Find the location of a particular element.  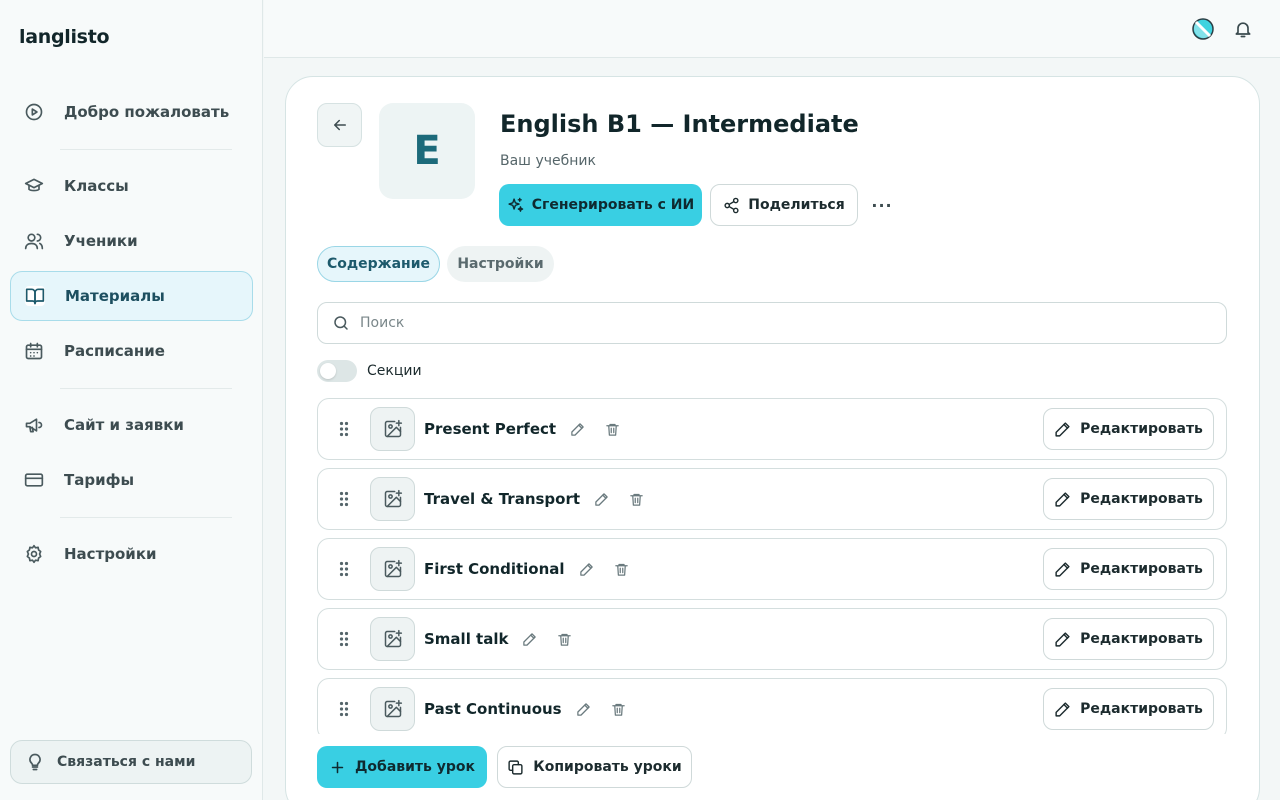

app-logo: langlisto is located at coordinates (64, 37).